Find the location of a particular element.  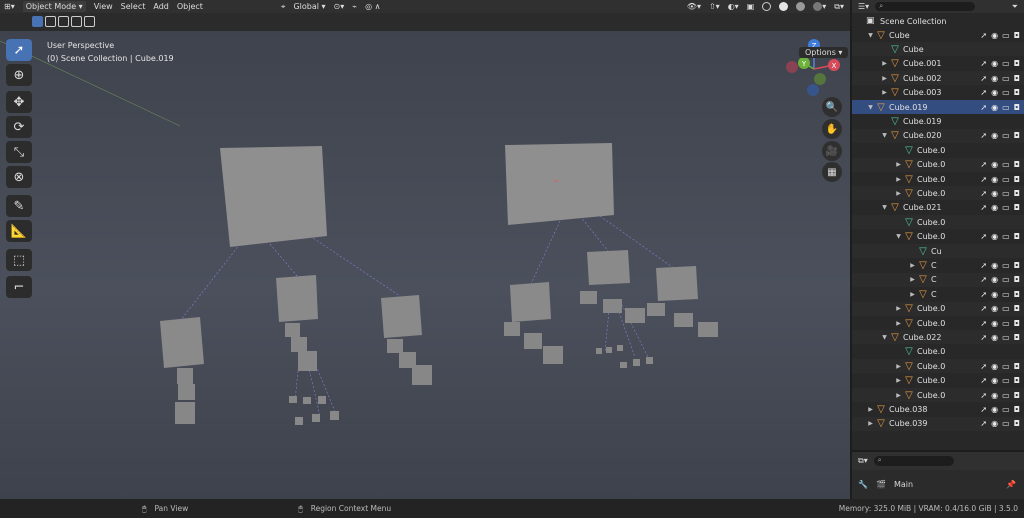

outliner-row: ▽ Cube is located at coordinates (938, 49).